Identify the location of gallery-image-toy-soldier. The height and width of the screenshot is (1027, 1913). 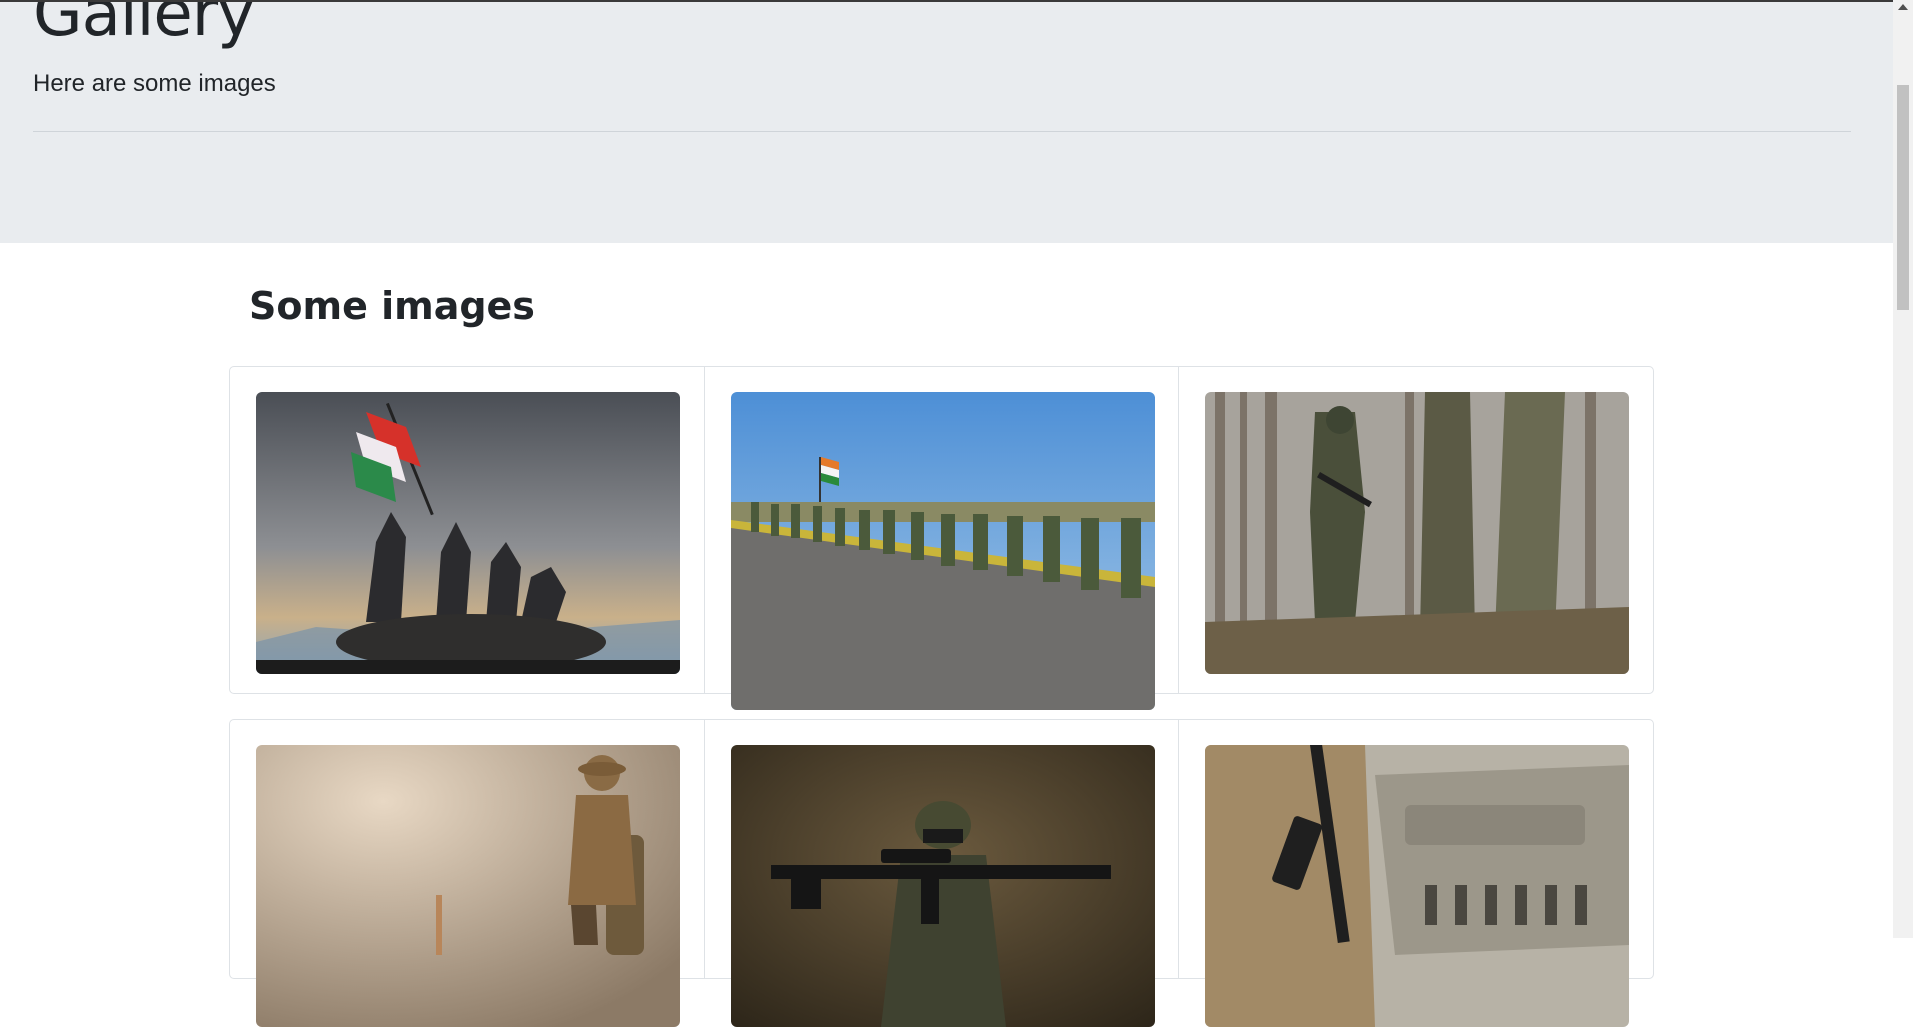
(468, 886).